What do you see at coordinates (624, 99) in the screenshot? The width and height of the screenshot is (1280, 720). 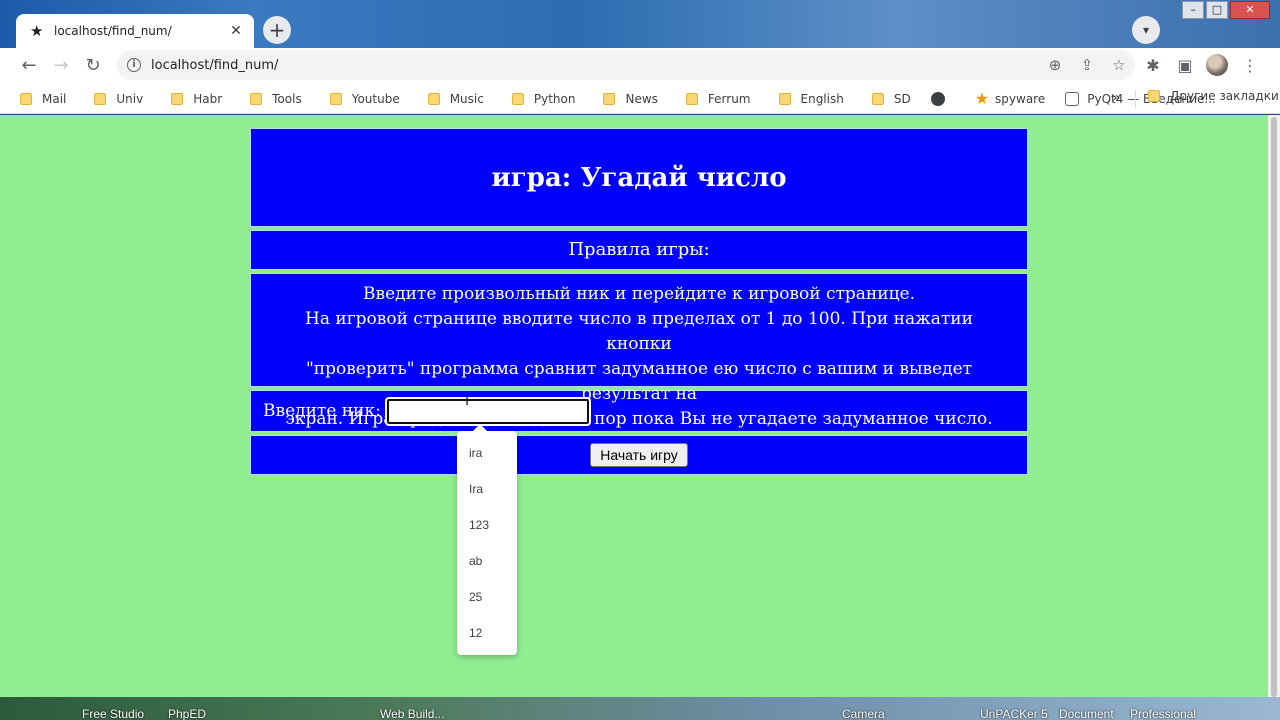 I see `bookmark-item: News` at bounding box center [624, 99].